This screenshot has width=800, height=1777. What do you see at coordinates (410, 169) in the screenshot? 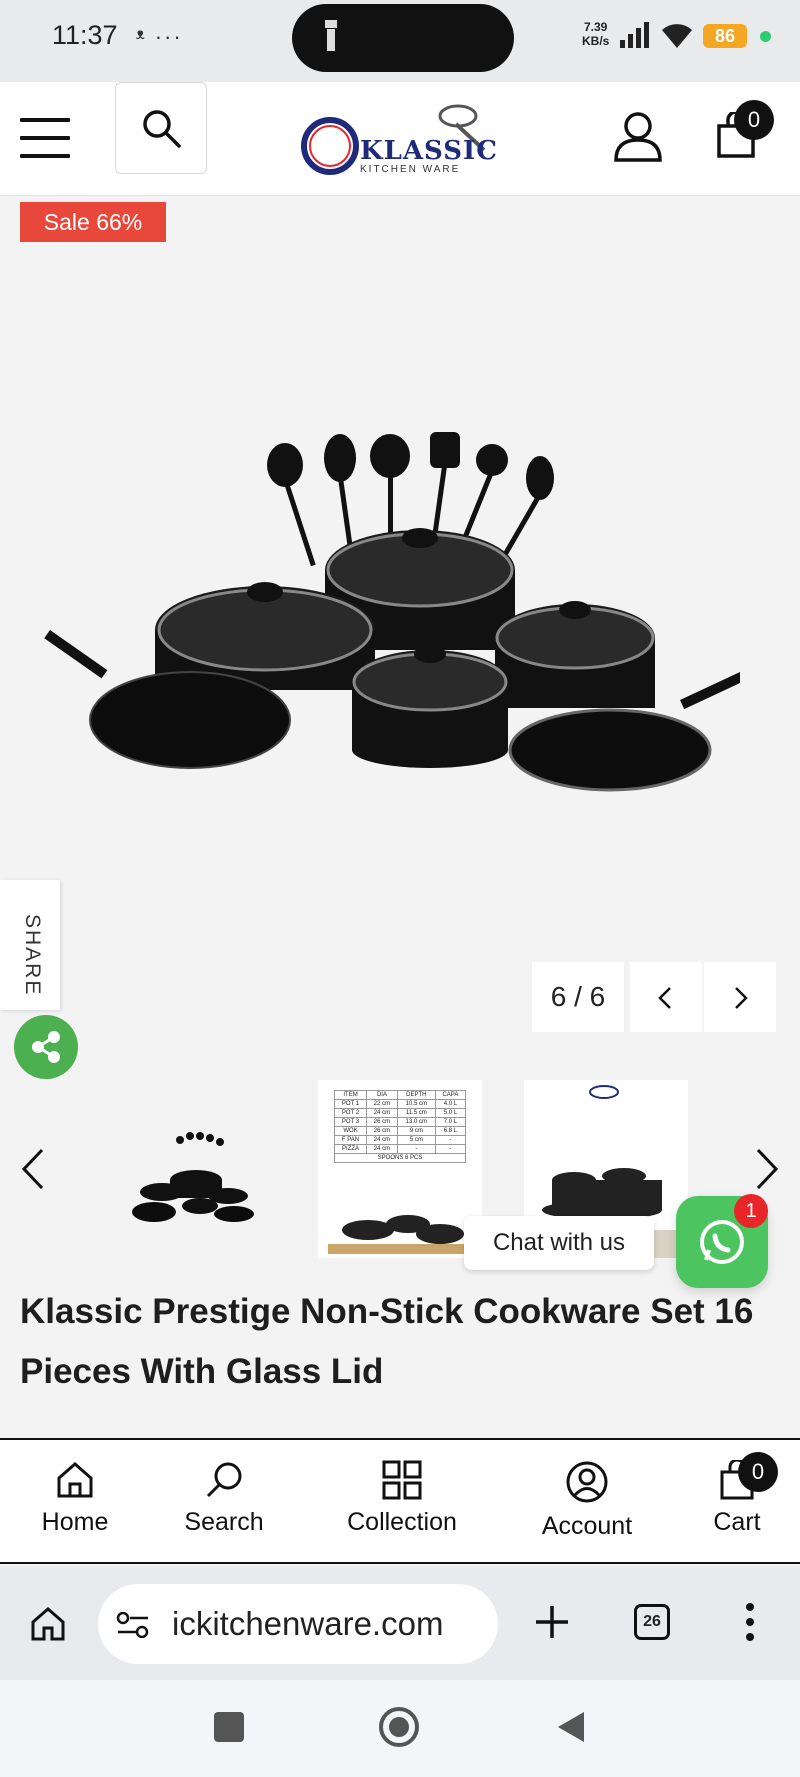
I see `logo-subtitle: KITCHEN WARE` at bounding box center [410, 169].